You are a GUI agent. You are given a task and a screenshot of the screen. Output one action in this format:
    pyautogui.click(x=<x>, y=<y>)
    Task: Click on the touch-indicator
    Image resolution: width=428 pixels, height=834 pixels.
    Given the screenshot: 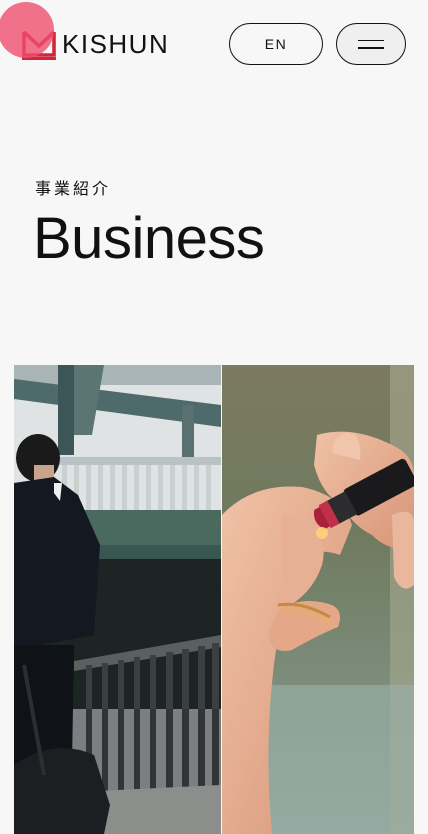 What is the action you would take?
    pyautogui.click(x=27, y=30)
    